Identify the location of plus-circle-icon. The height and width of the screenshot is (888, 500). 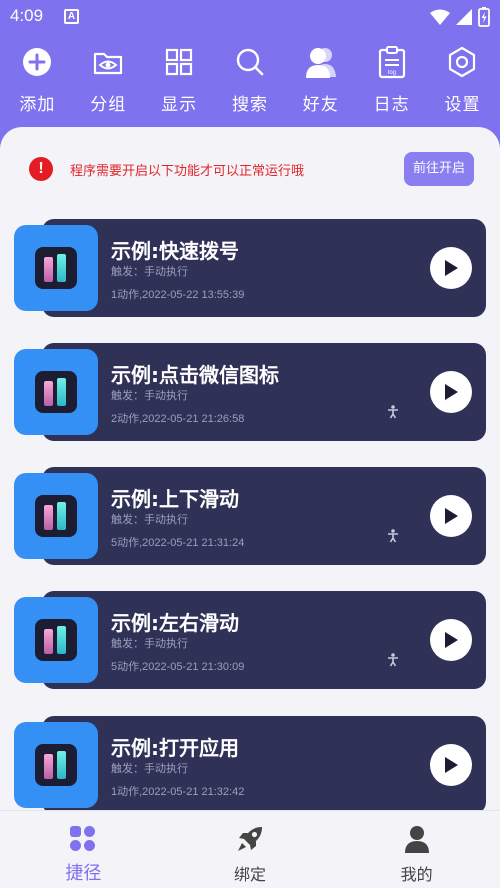
(37, 62).